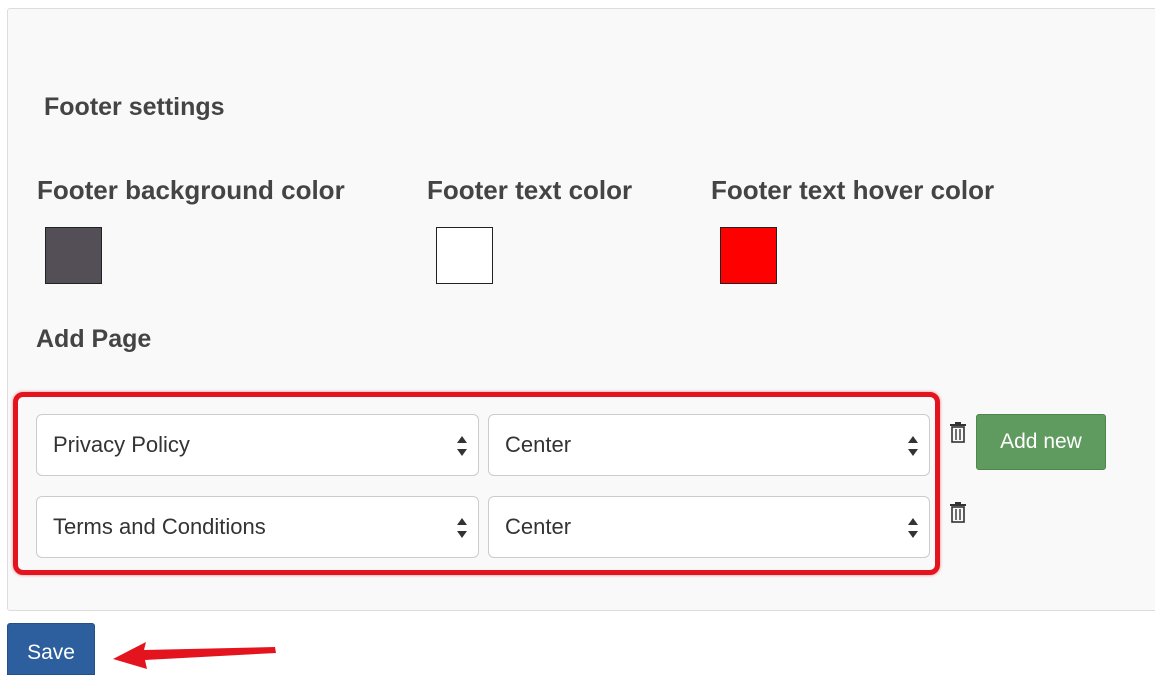 This screenshot has height=682, width=1155. Describe the element at coordinates (134, 107) in the screenshot. I see `section-title: Footer settings` at that location.